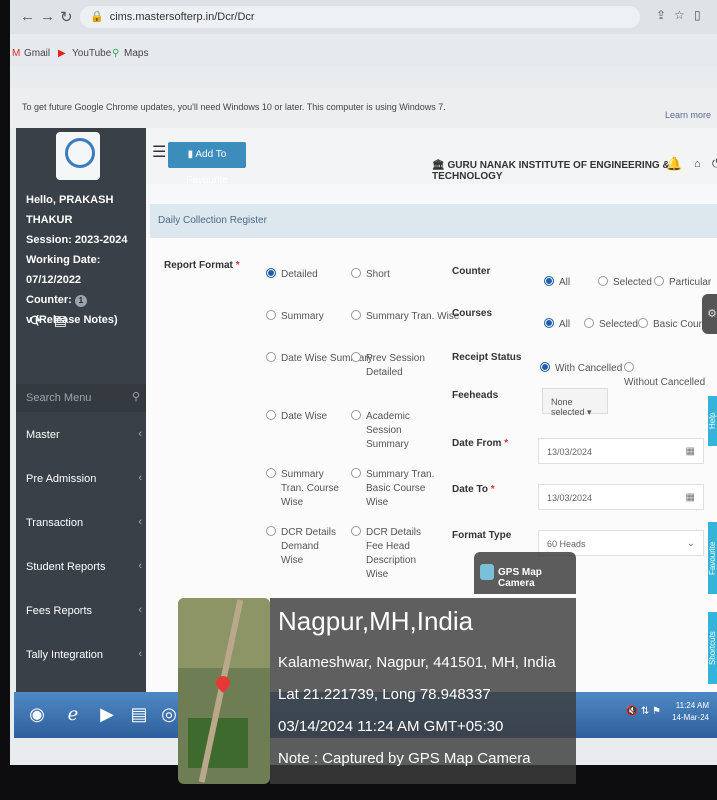 This screenshot has width=717, height=800. What do you see at coordinates (36, 320) in the screenshot?
I see `refresh-icon: ⟳` at bounding box center [36, 320].